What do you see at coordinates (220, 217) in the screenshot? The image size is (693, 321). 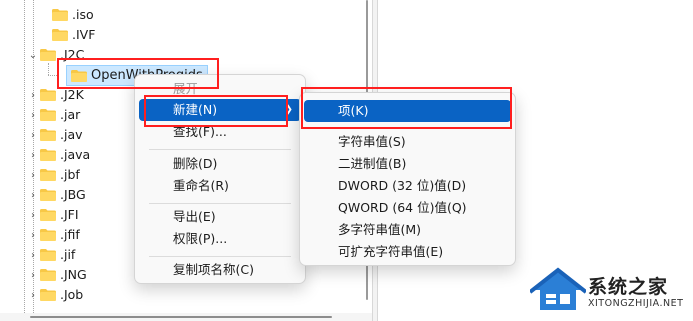 I see `menu-item-export: 导出(E)` at bounding box center [220, 217].